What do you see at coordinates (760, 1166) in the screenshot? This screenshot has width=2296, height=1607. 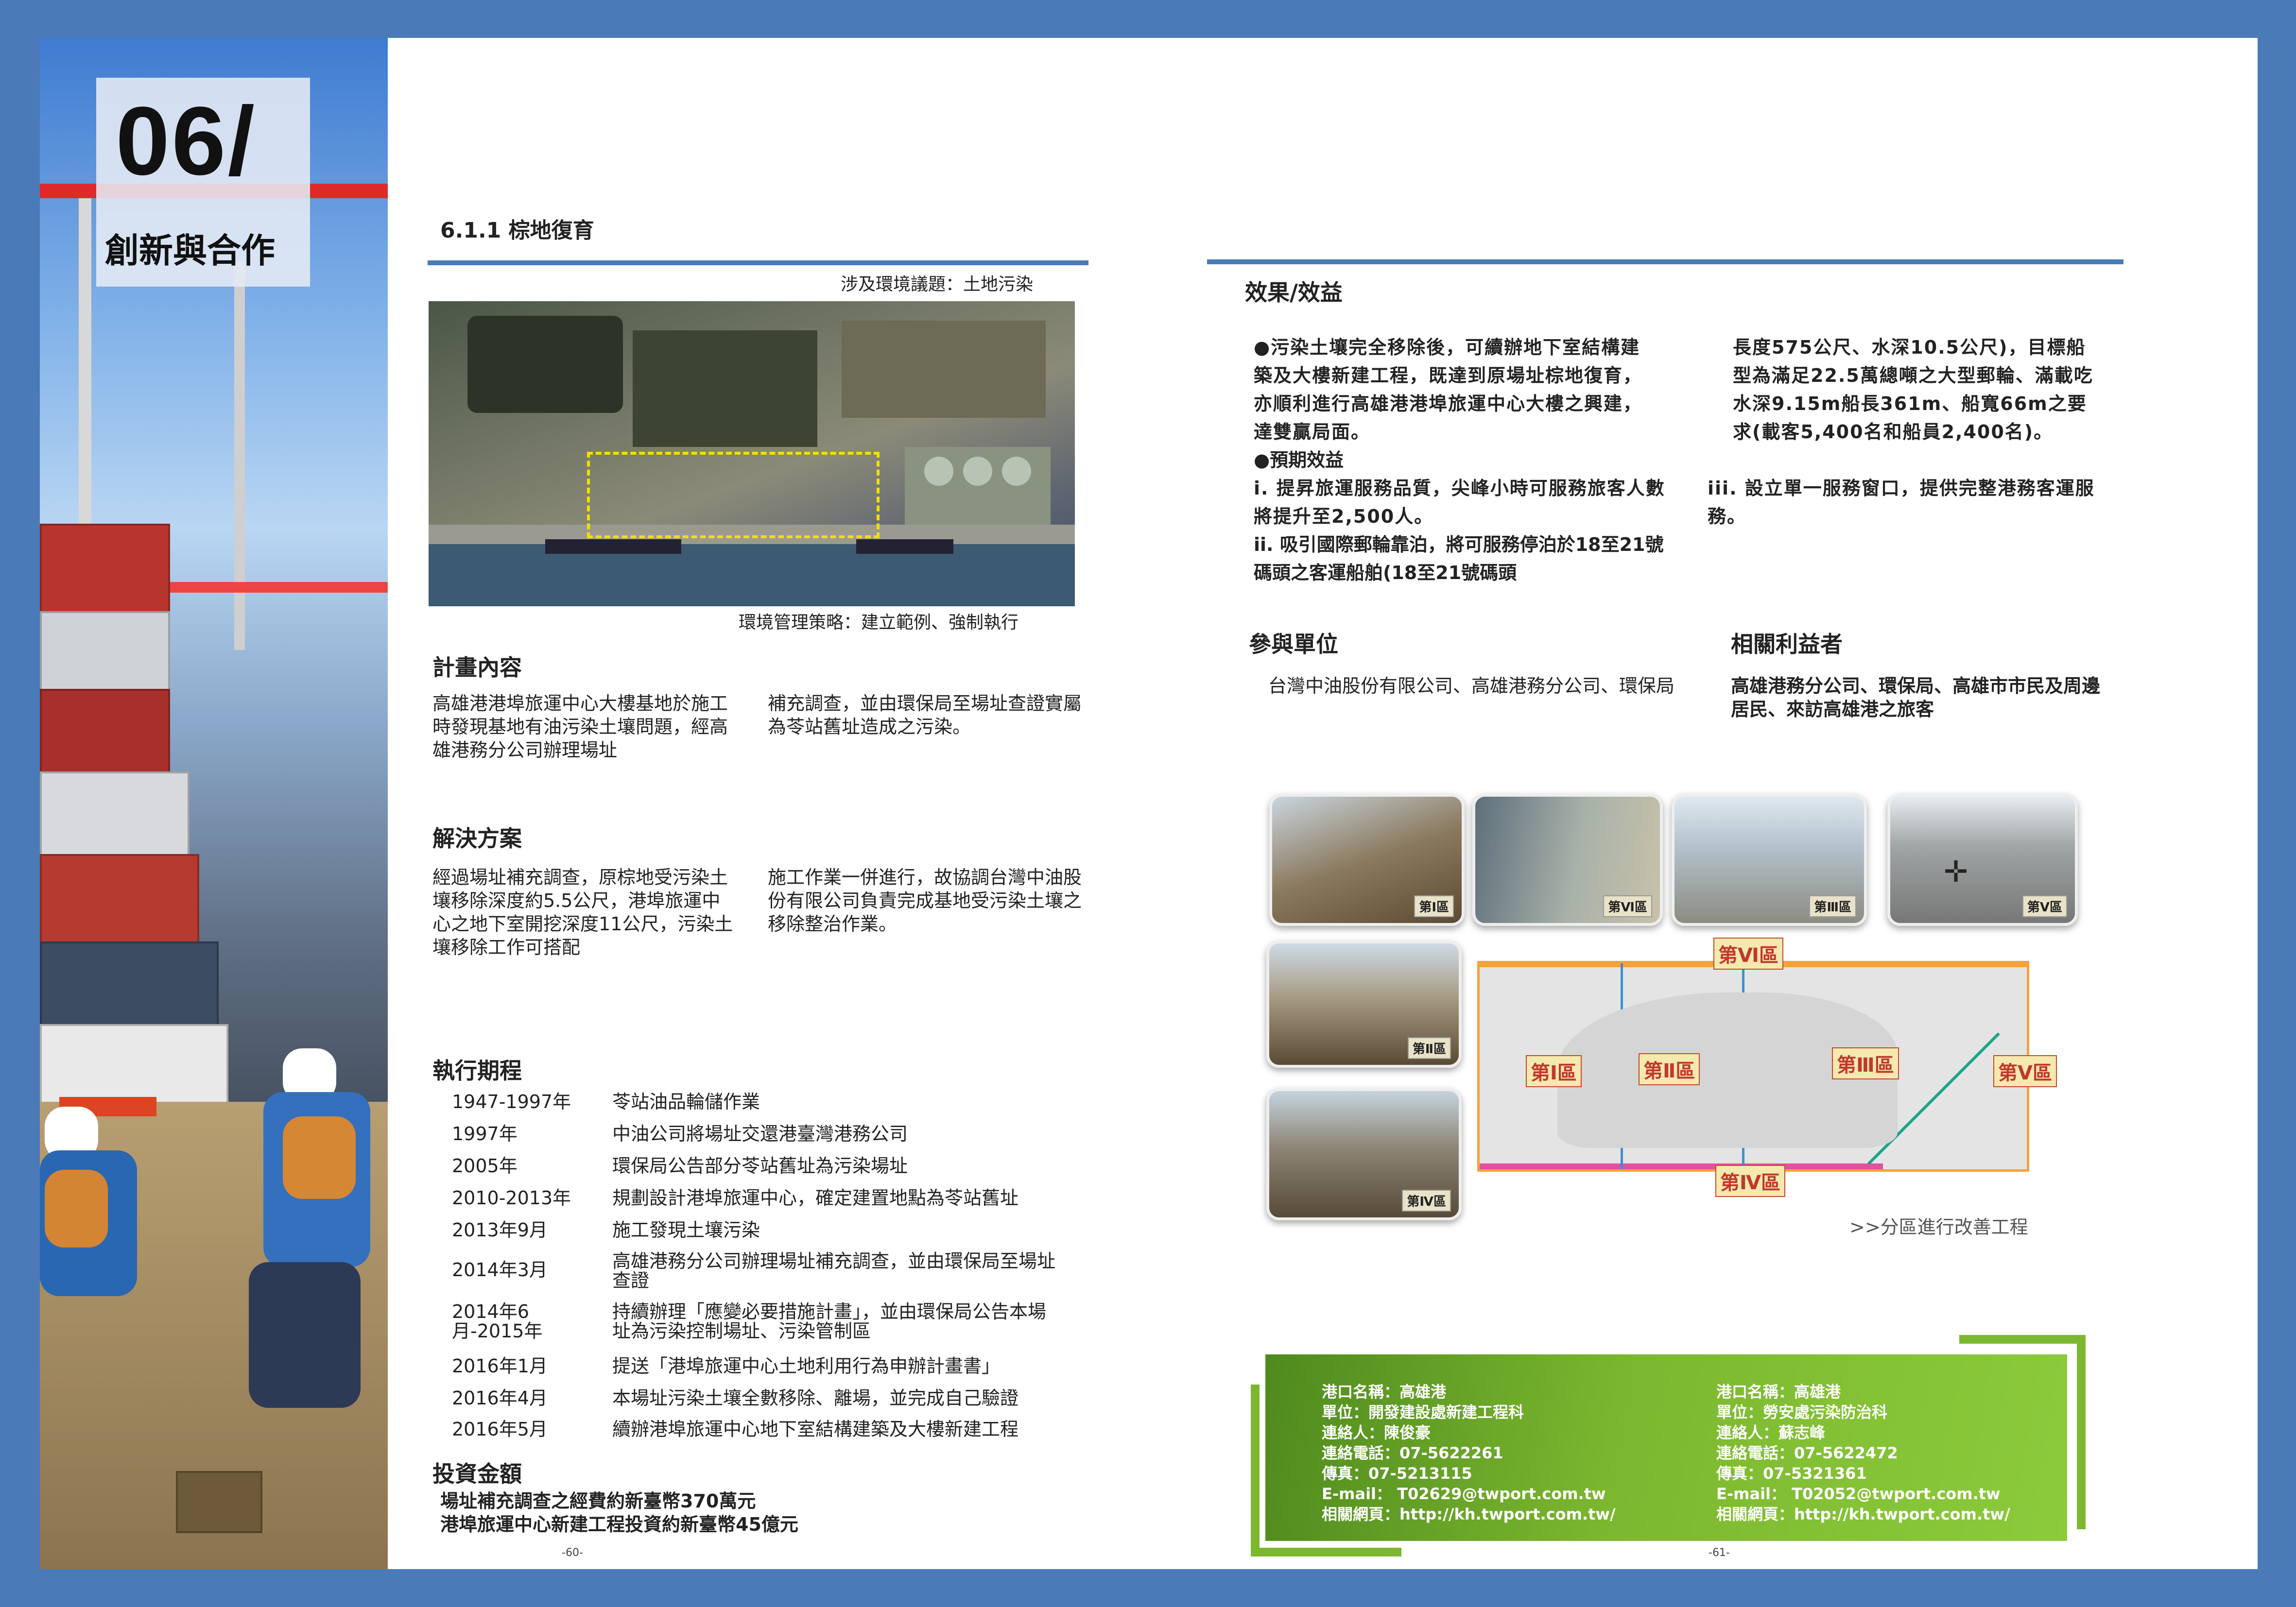 I see `timeline-desc: 環保局公告部分苓站舊址為污染場址` at bounding box center [760, 1166].